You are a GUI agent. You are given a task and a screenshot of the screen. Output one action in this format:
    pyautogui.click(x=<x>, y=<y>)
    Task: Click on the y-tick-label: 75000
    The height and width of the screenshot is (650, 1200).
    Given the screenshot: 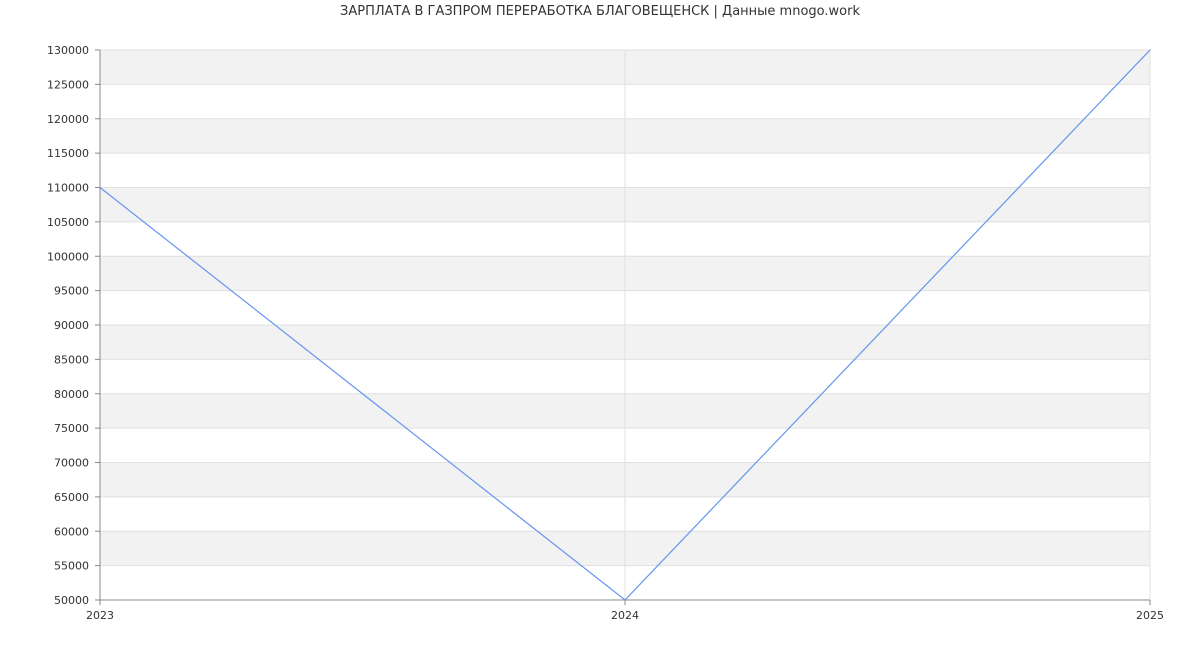 What is the action you would take?
    pyautogui.click(x=71, y=428)
    